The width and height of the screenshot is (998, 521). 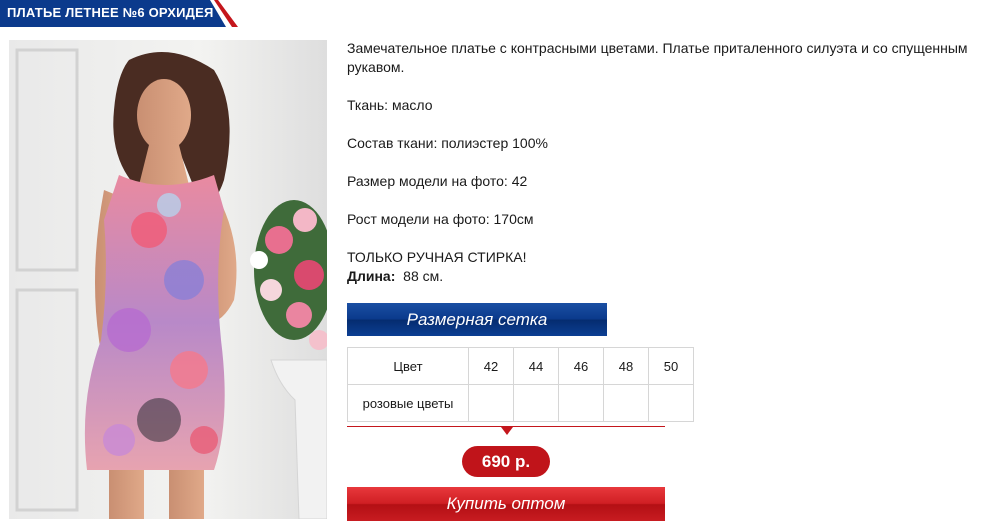 I want to click on description-model-height: Рост модели на фото: 170см, so click(x=440, y=219).